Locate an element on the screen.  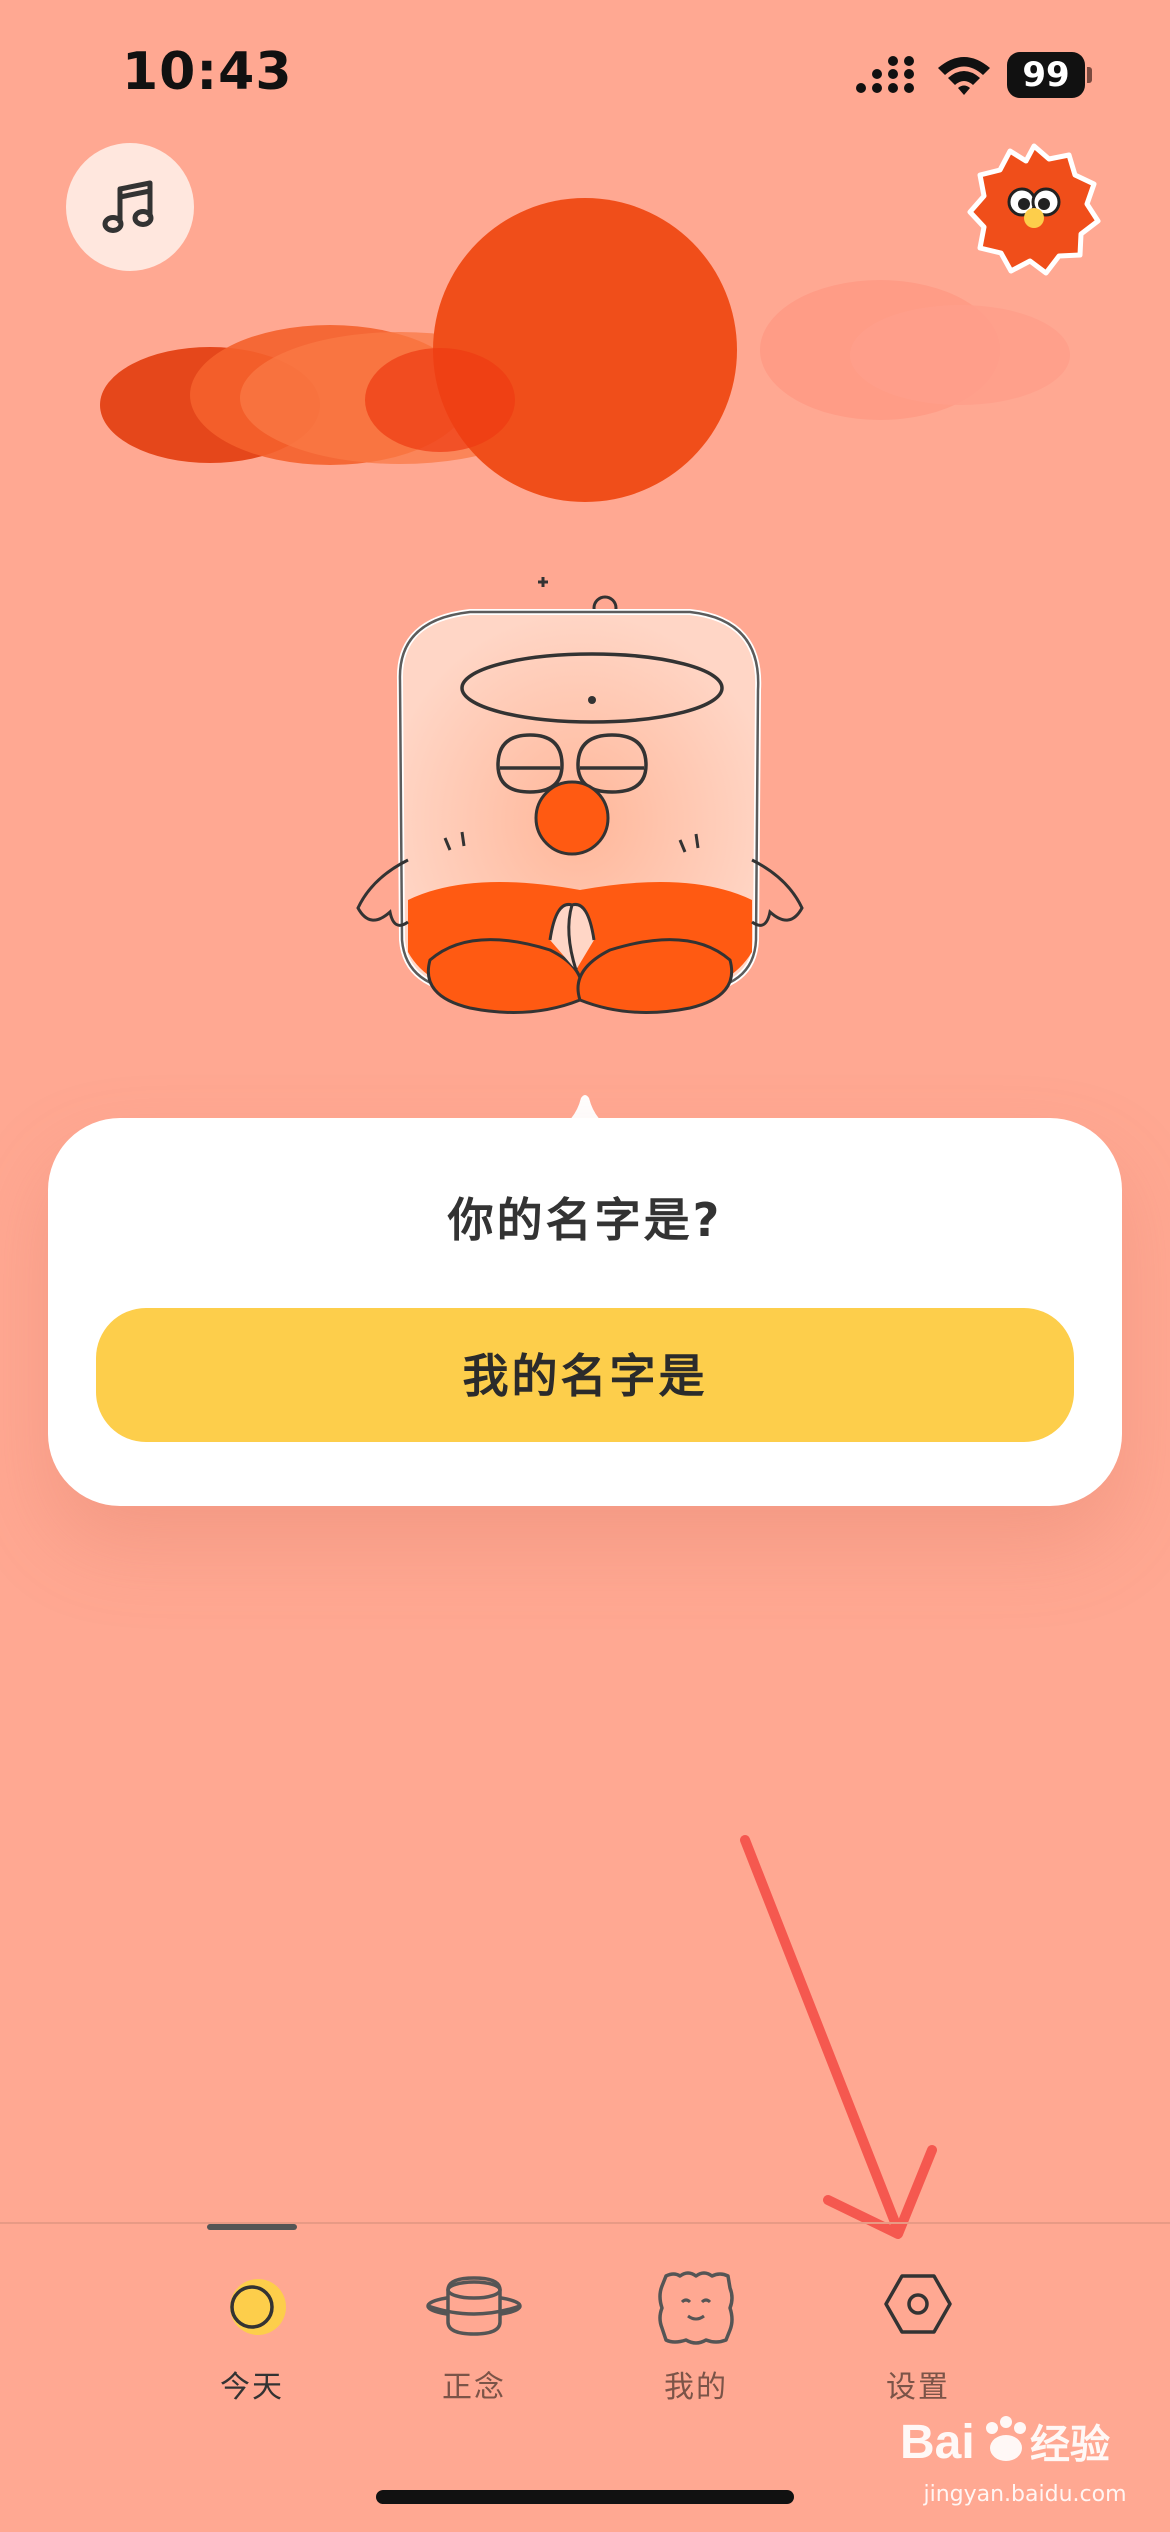
pot-icon is located at coordinates (474, 2306).